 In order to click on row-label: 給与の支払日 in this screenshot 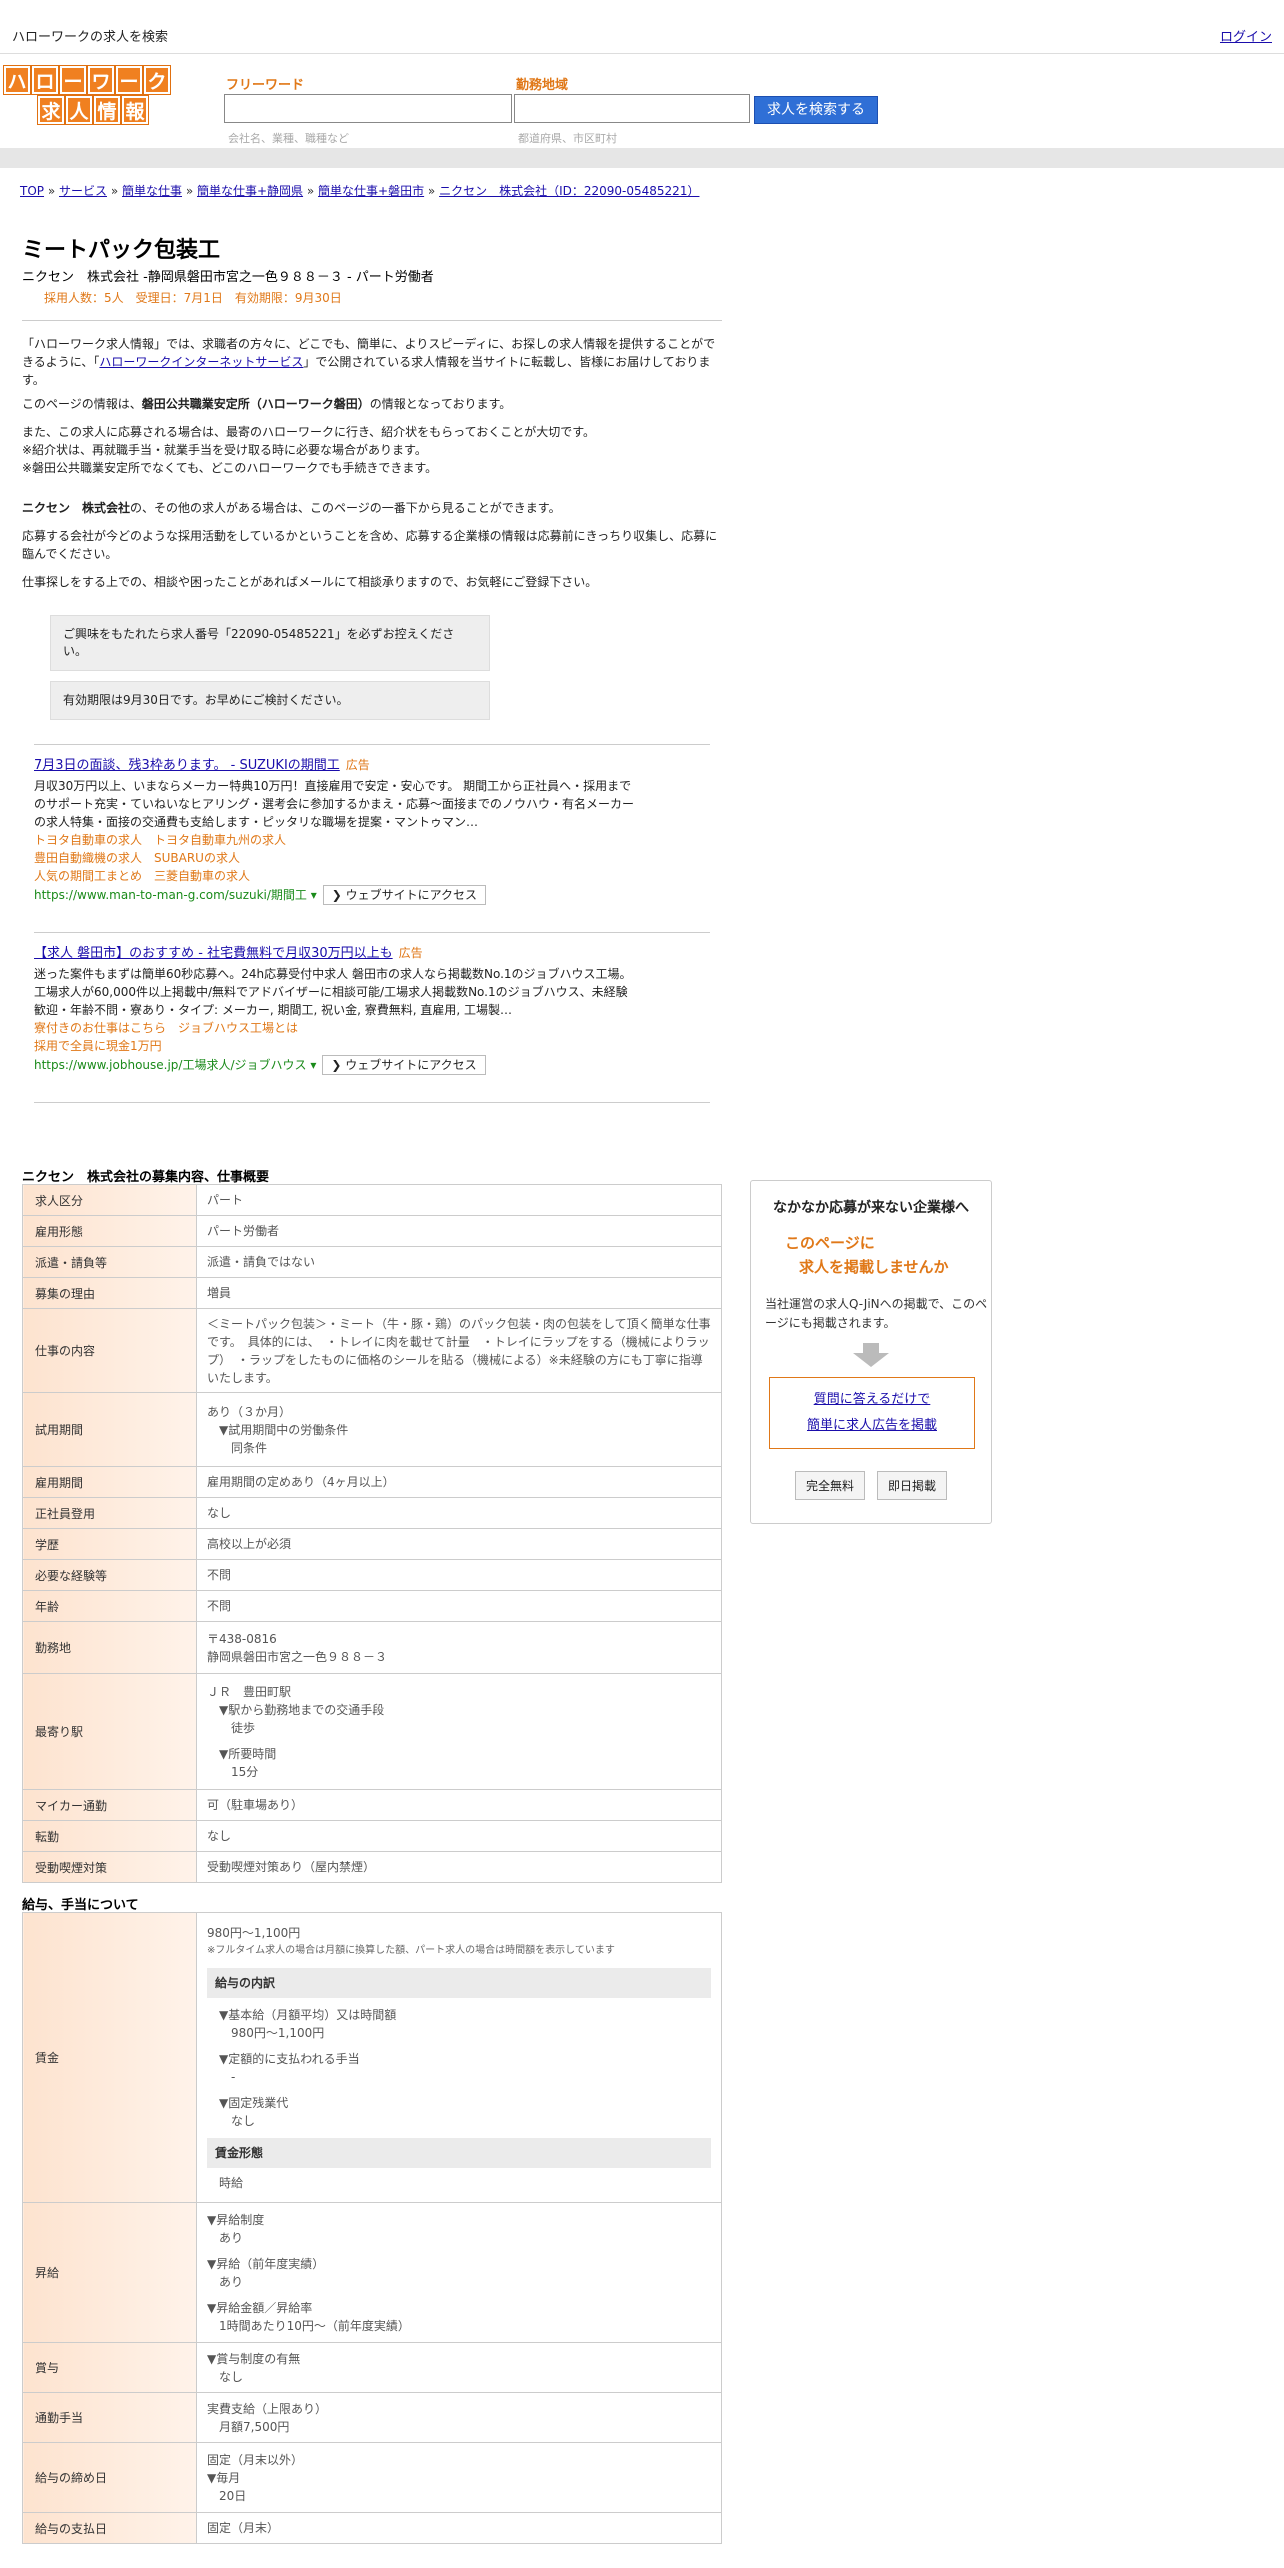, I will do `click(109, 2528)`.